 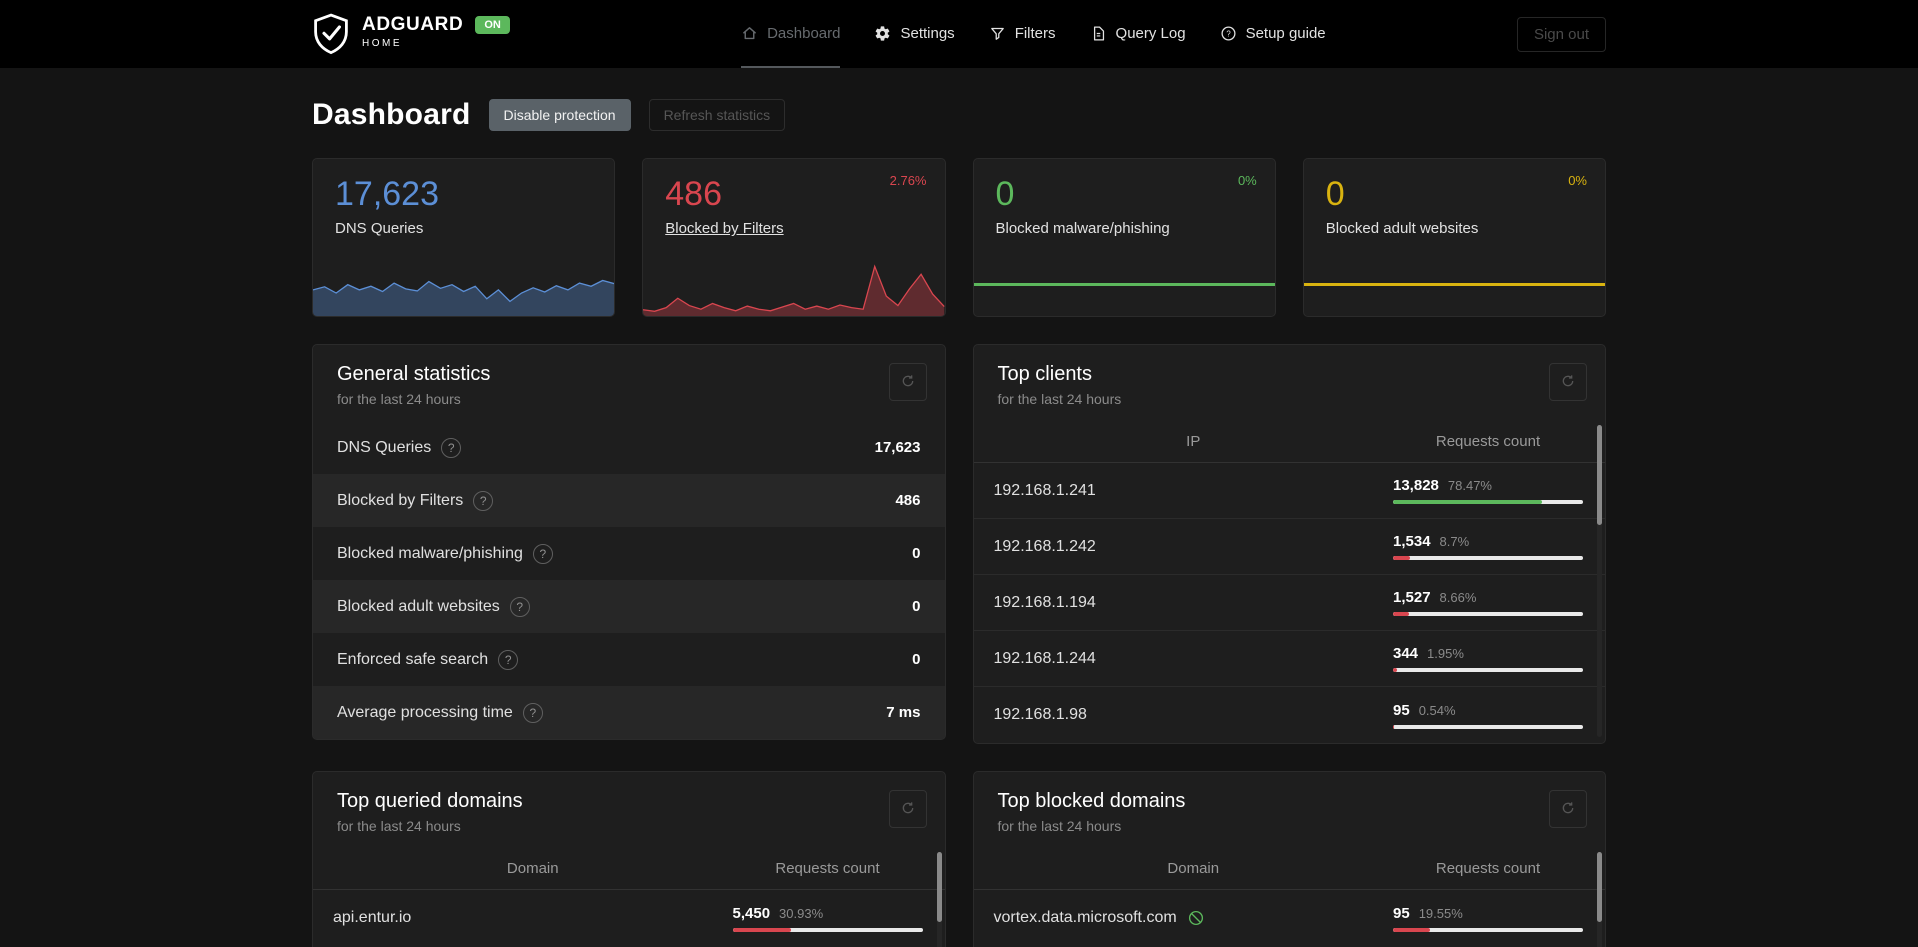 I want to click on domain-text: vortex.data.microsoft.com, so click(x=1085, y=917).